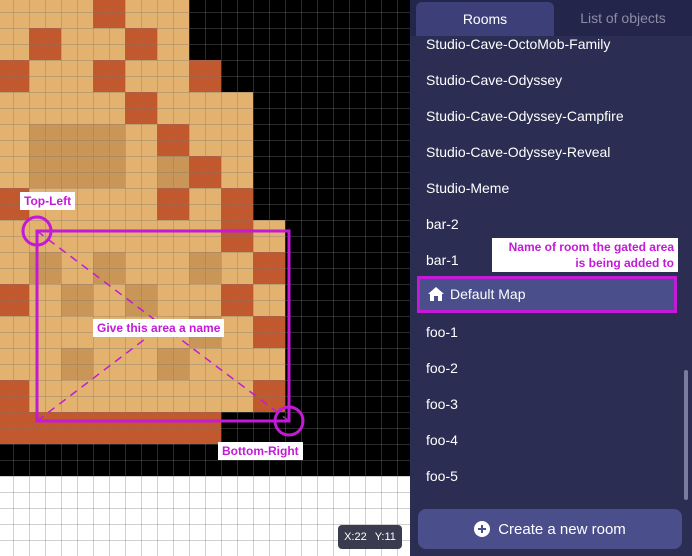  What do you see at coordinates (482, 529) in the screenshot?
I see `plus-circle-icon` at bounding box center [482, 529].